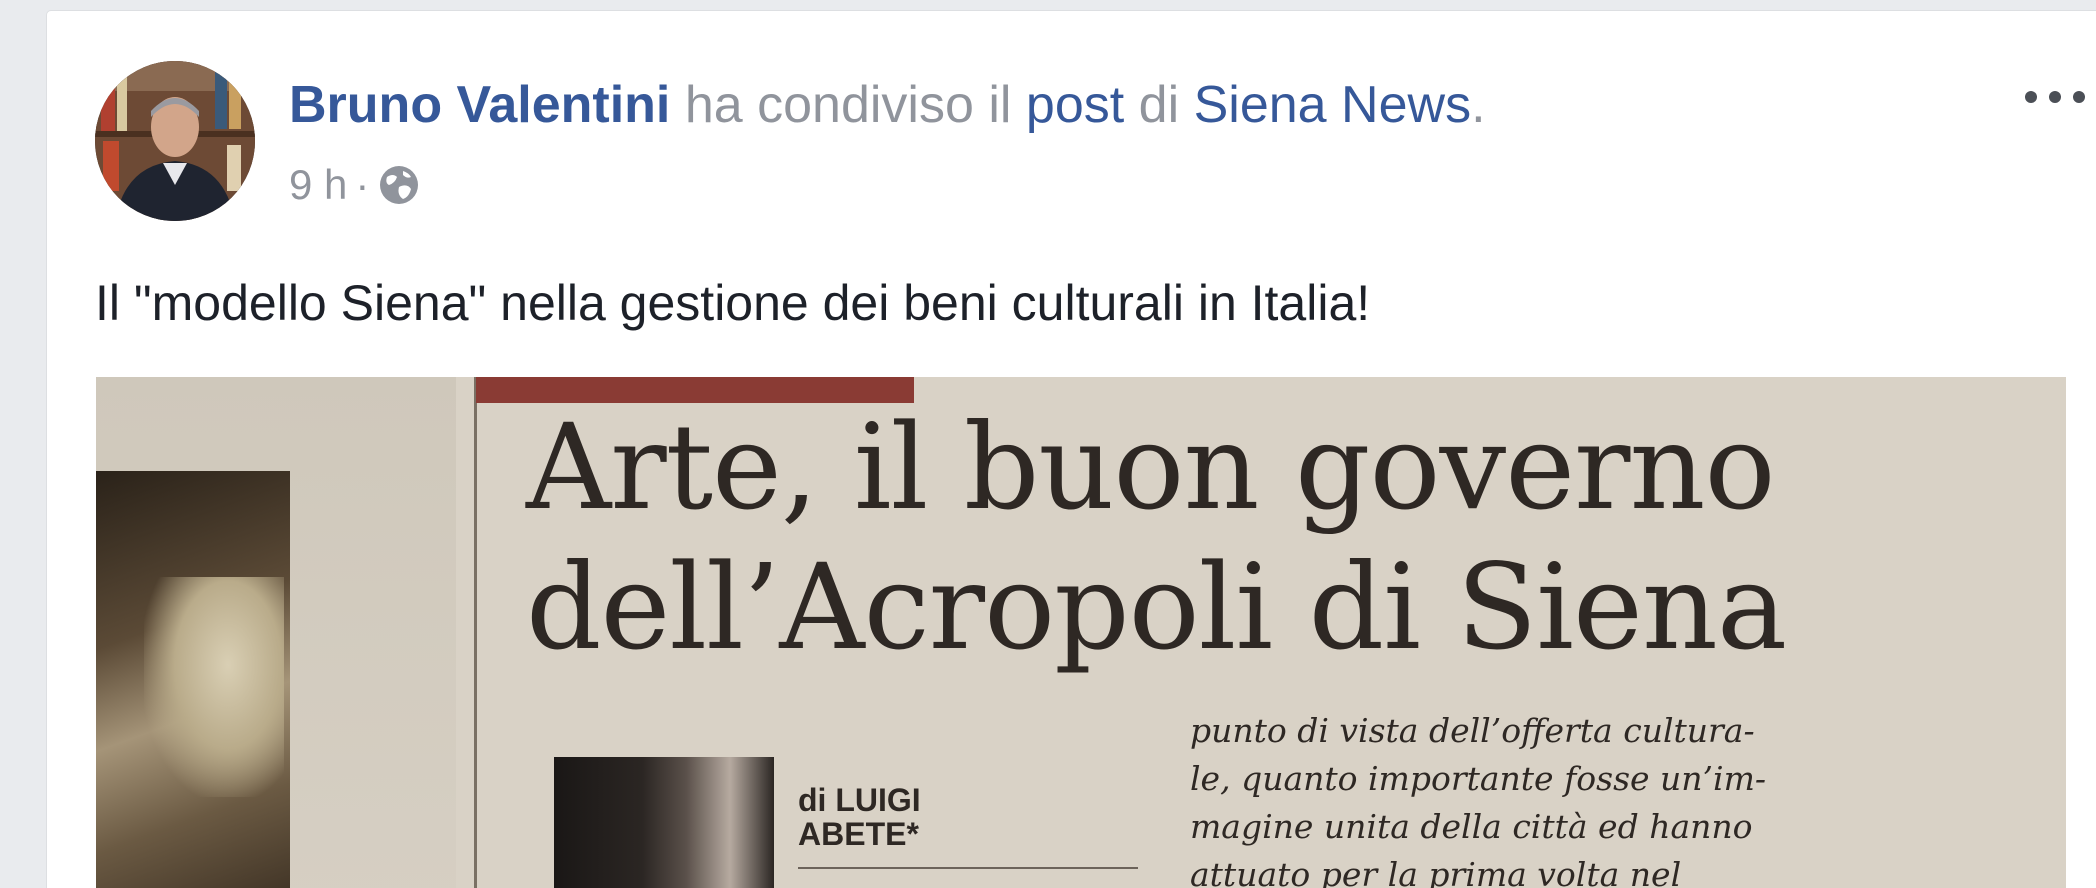  What do you see at coordinates (214, 687) in the screenshot?
I see `painting-cloud` at bounding box center [214, 687].